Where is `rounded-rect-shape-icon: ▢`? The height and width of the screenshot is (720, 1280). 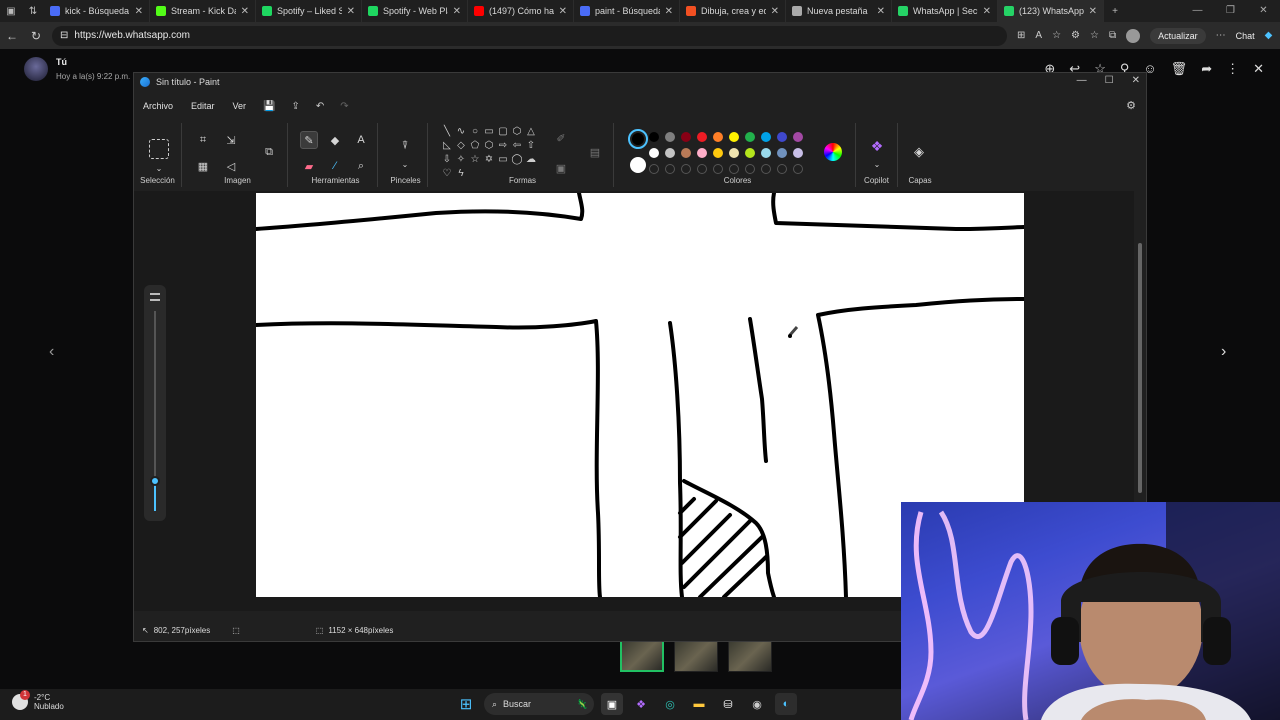 rounded-rect-shape-icon: ▢ is located at coordinates (503, 132).